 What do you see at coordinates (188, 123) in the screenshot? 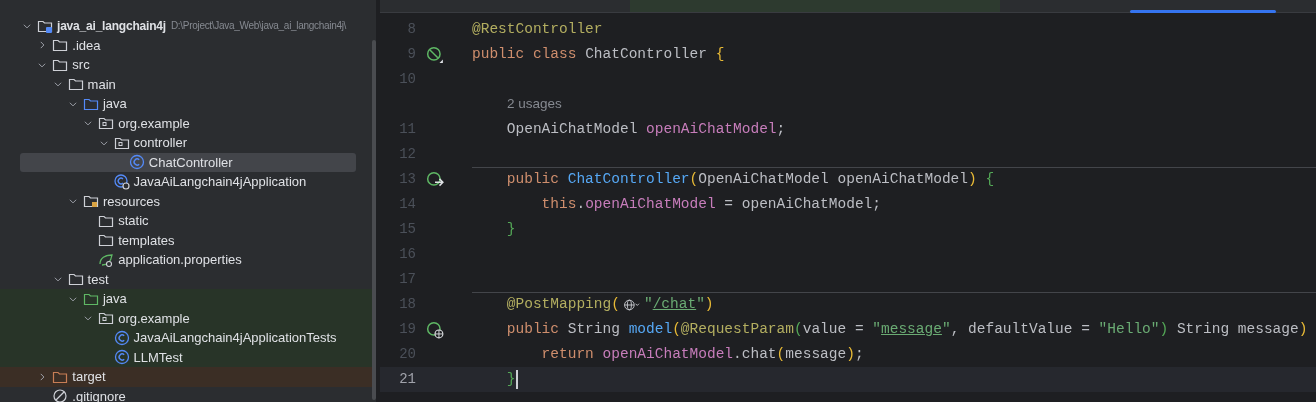
I see `tree-item: org.example` at bounding box center [188, 123].